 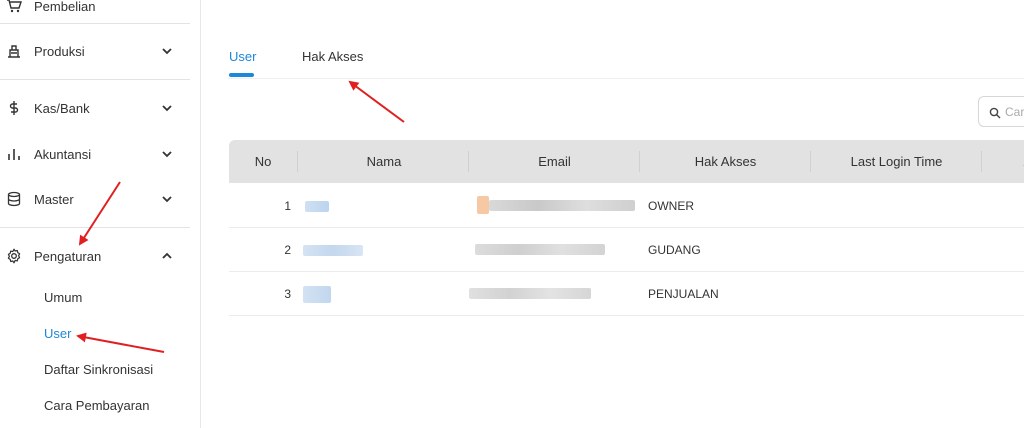 I want to click on arrow-to-user-subitem, so click(x=120, y=342).